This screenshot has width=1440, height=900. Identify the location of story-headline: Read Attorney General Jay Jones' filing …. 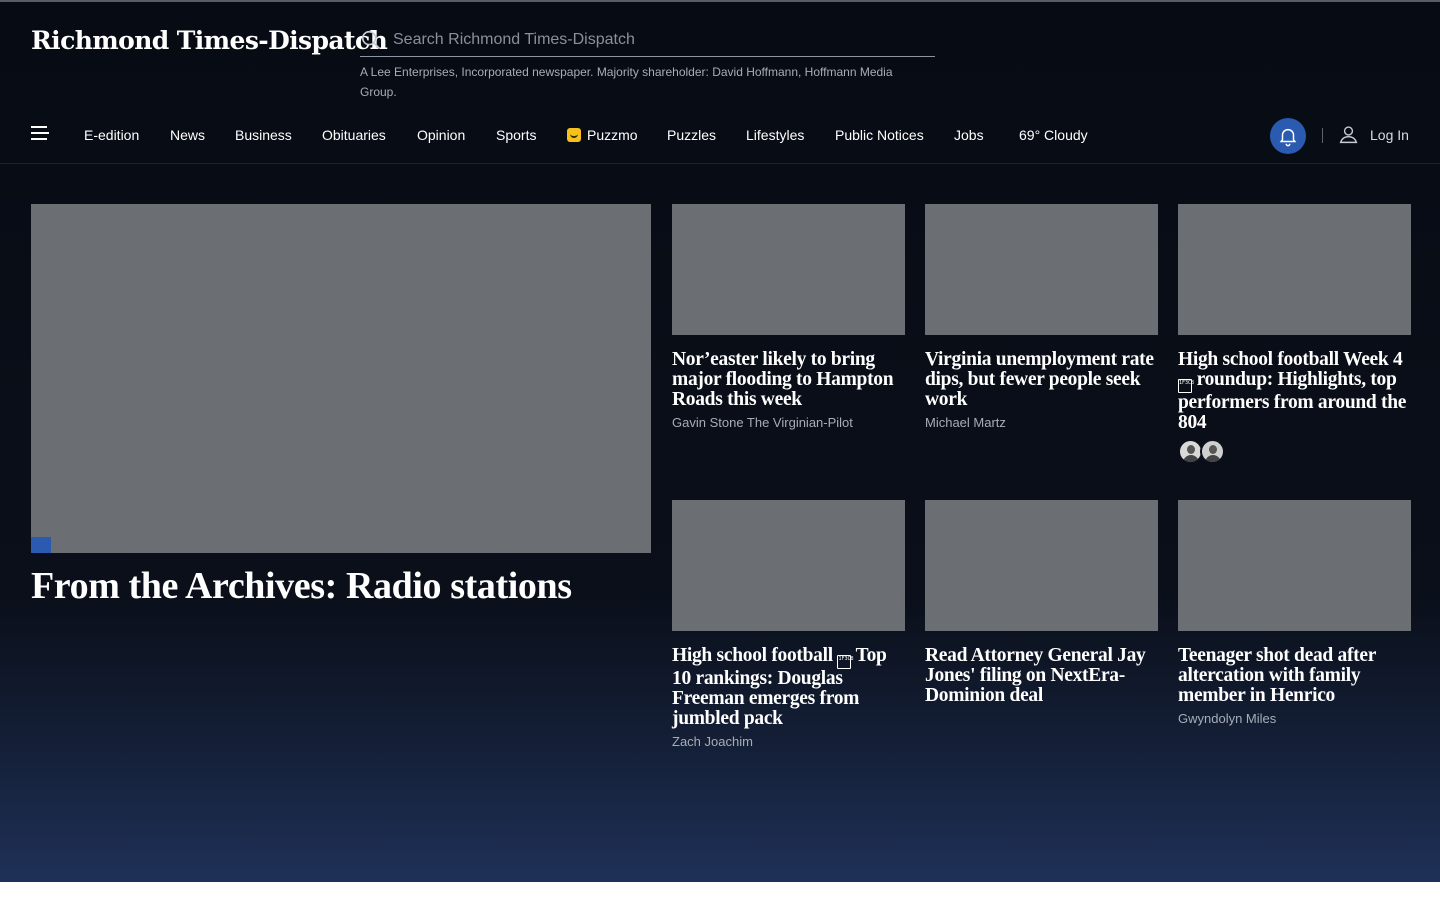
(1041, 676).